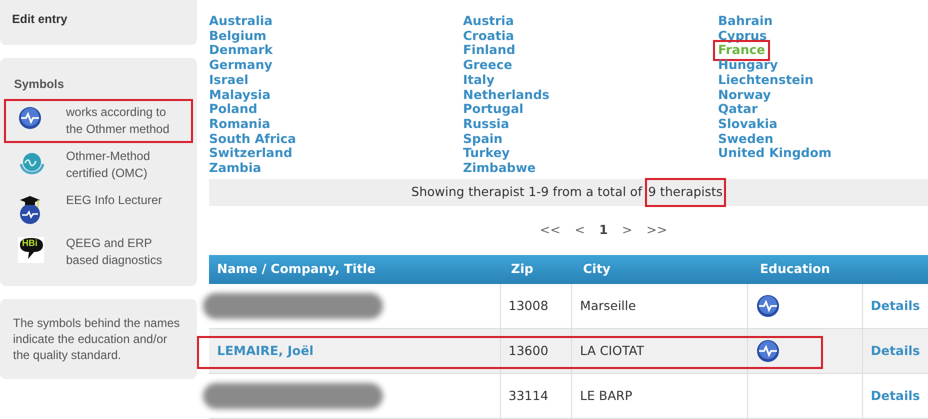 The width and height of the screenshot is (928, 419). I want to click on page-link: <, so click(580, 230).